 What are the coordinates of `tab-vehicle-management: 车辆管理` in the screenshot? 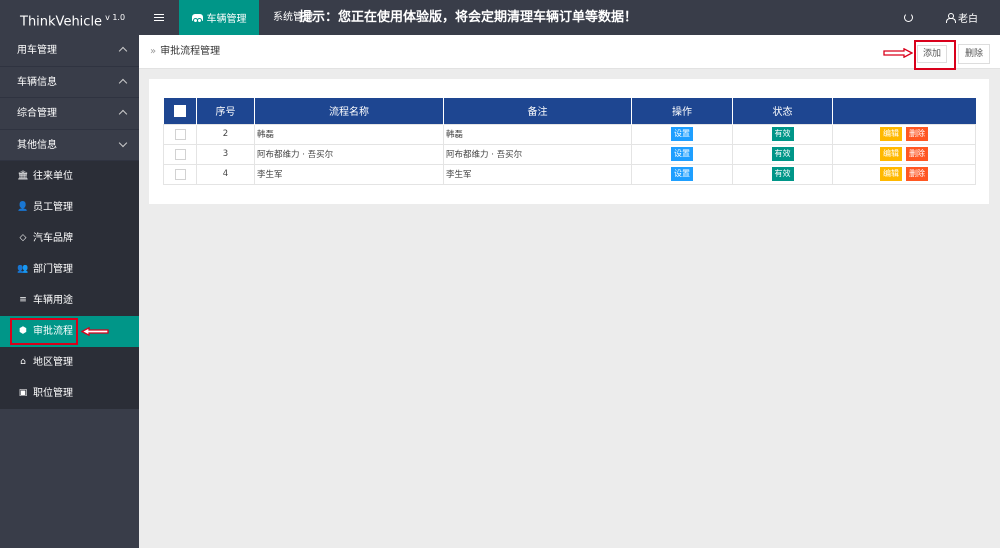 It's located at (219, 17).